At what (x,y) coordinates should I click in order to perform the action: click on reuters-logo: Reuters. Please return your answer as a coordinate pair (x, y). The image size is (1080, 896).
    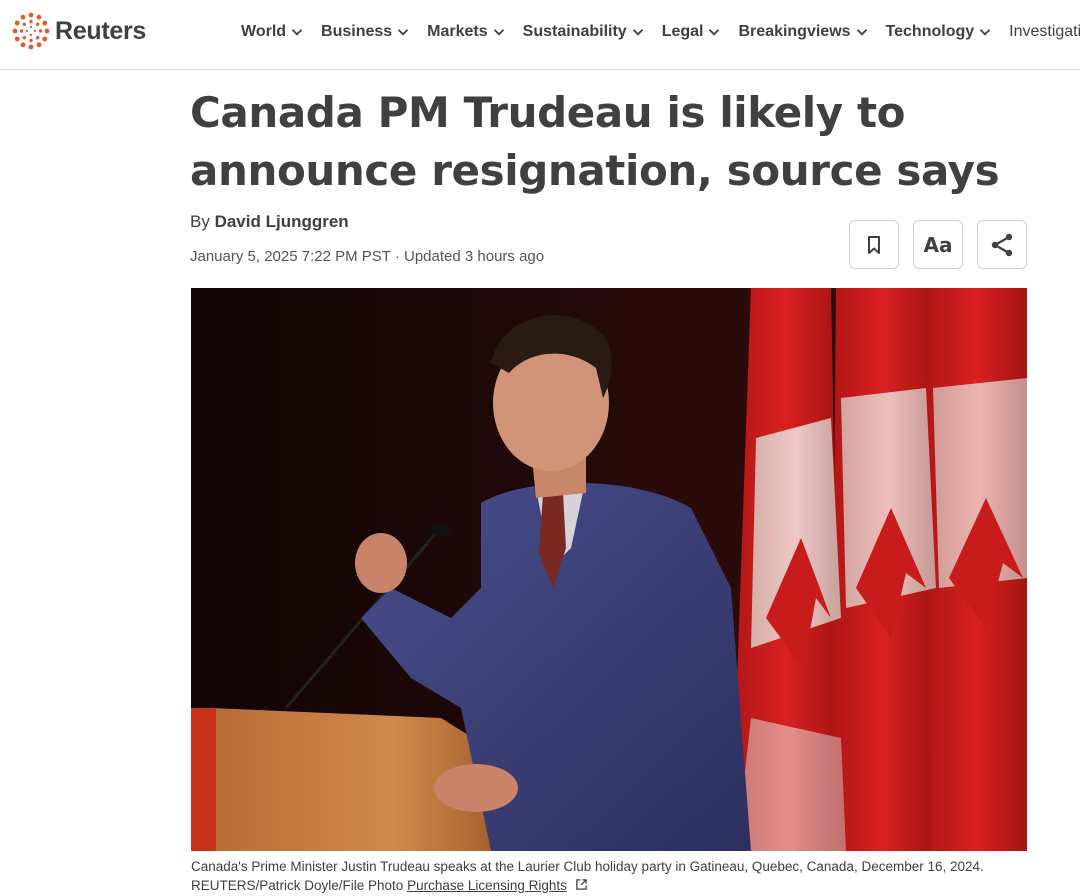
    Looking at the image, I should click on (79, 31).